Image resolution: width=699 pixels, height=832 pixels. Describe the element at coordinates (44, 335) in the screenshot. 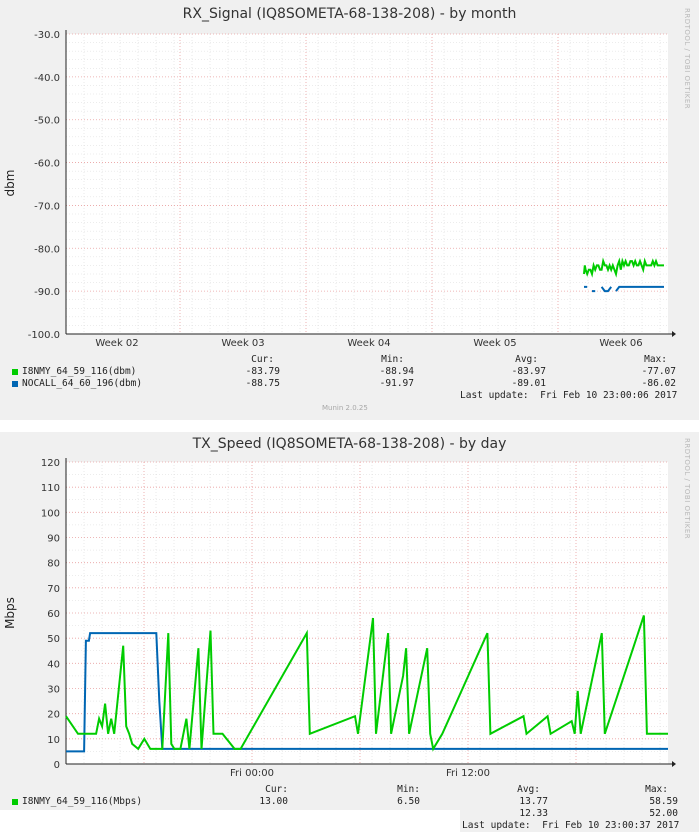

I see `y-tick-label: -100.0` at that location.